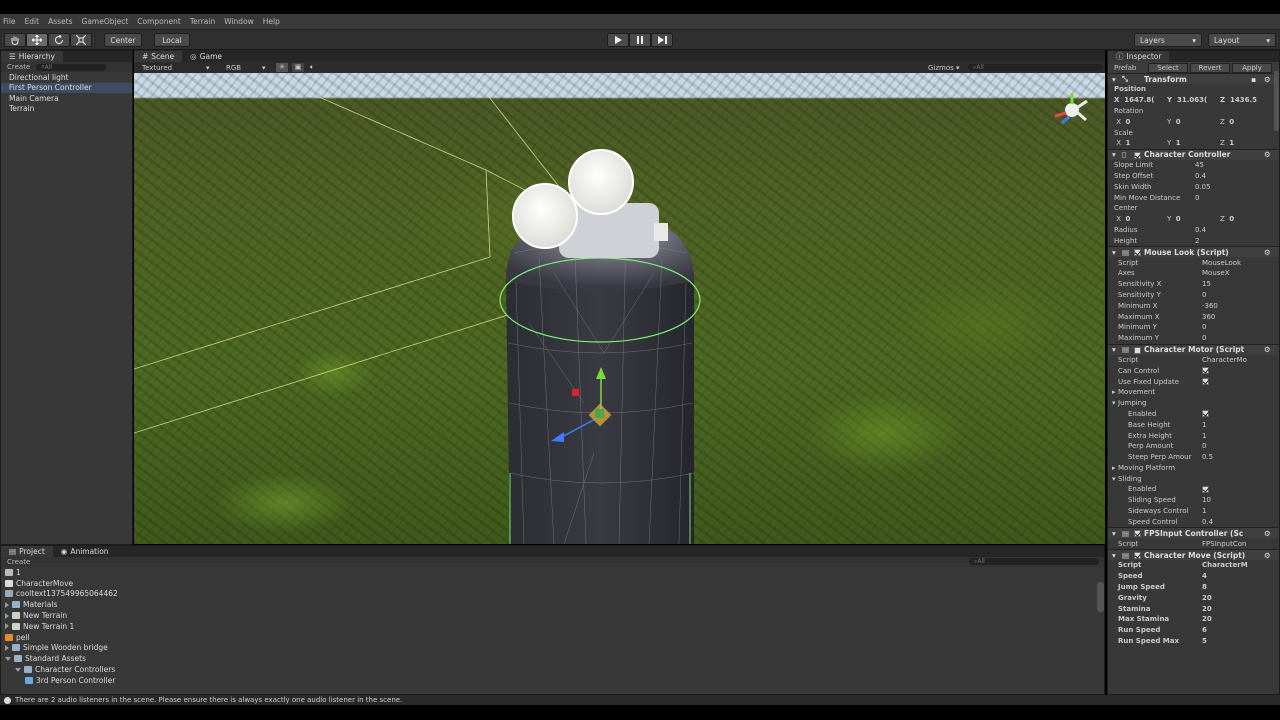  Describe the element at coordinates (1127, 219) in the screenshot. I see `center-x-field: 0` at that location.